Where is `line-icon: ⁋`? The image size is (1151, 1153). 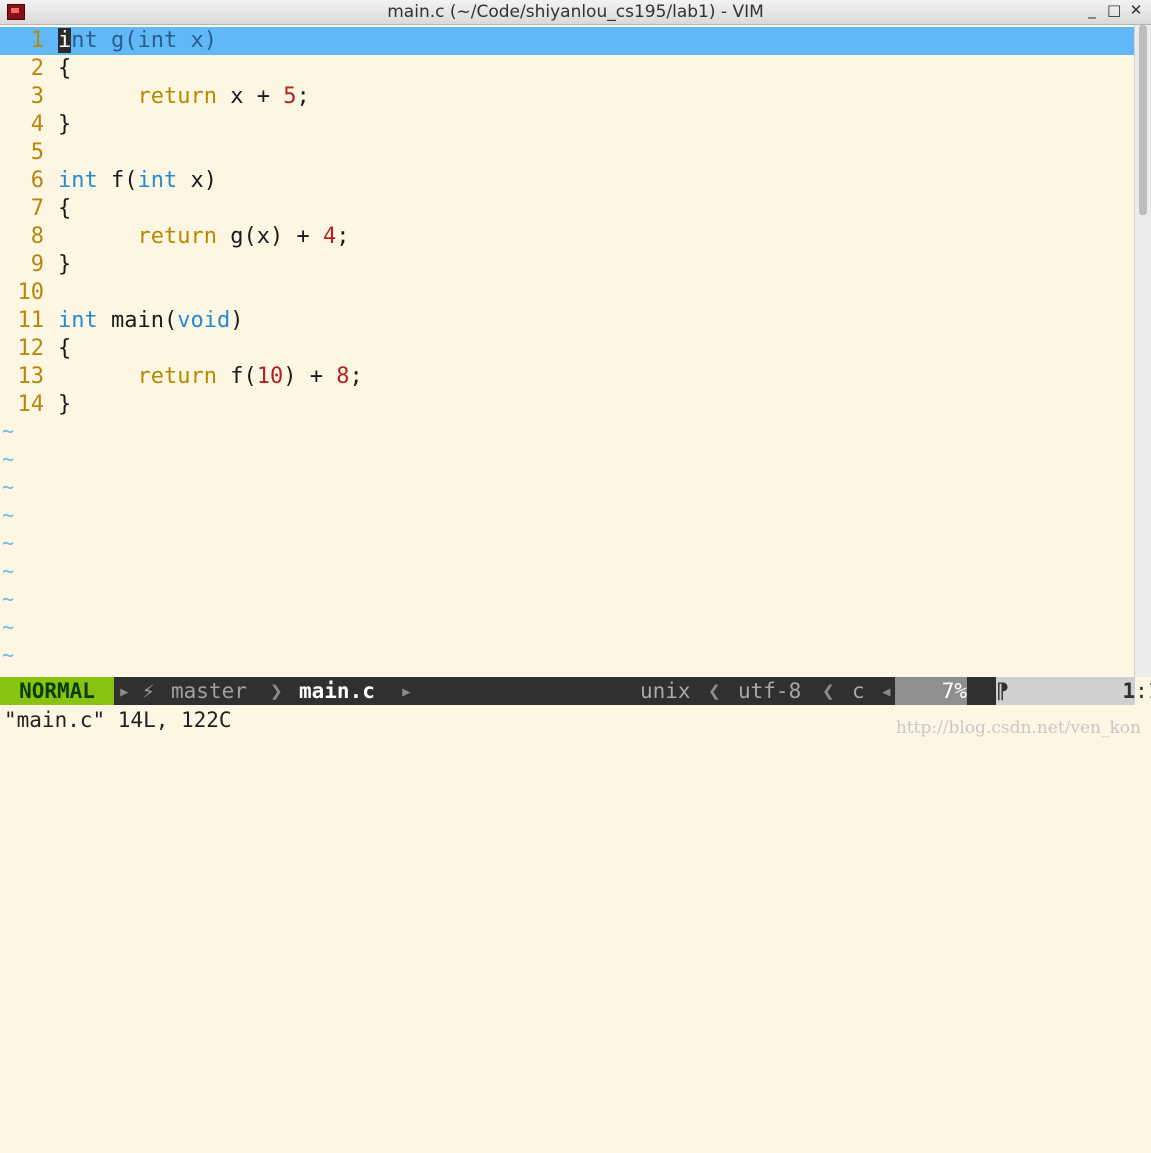
line-icon: ⁋ is located at coordinates (1002, 691).